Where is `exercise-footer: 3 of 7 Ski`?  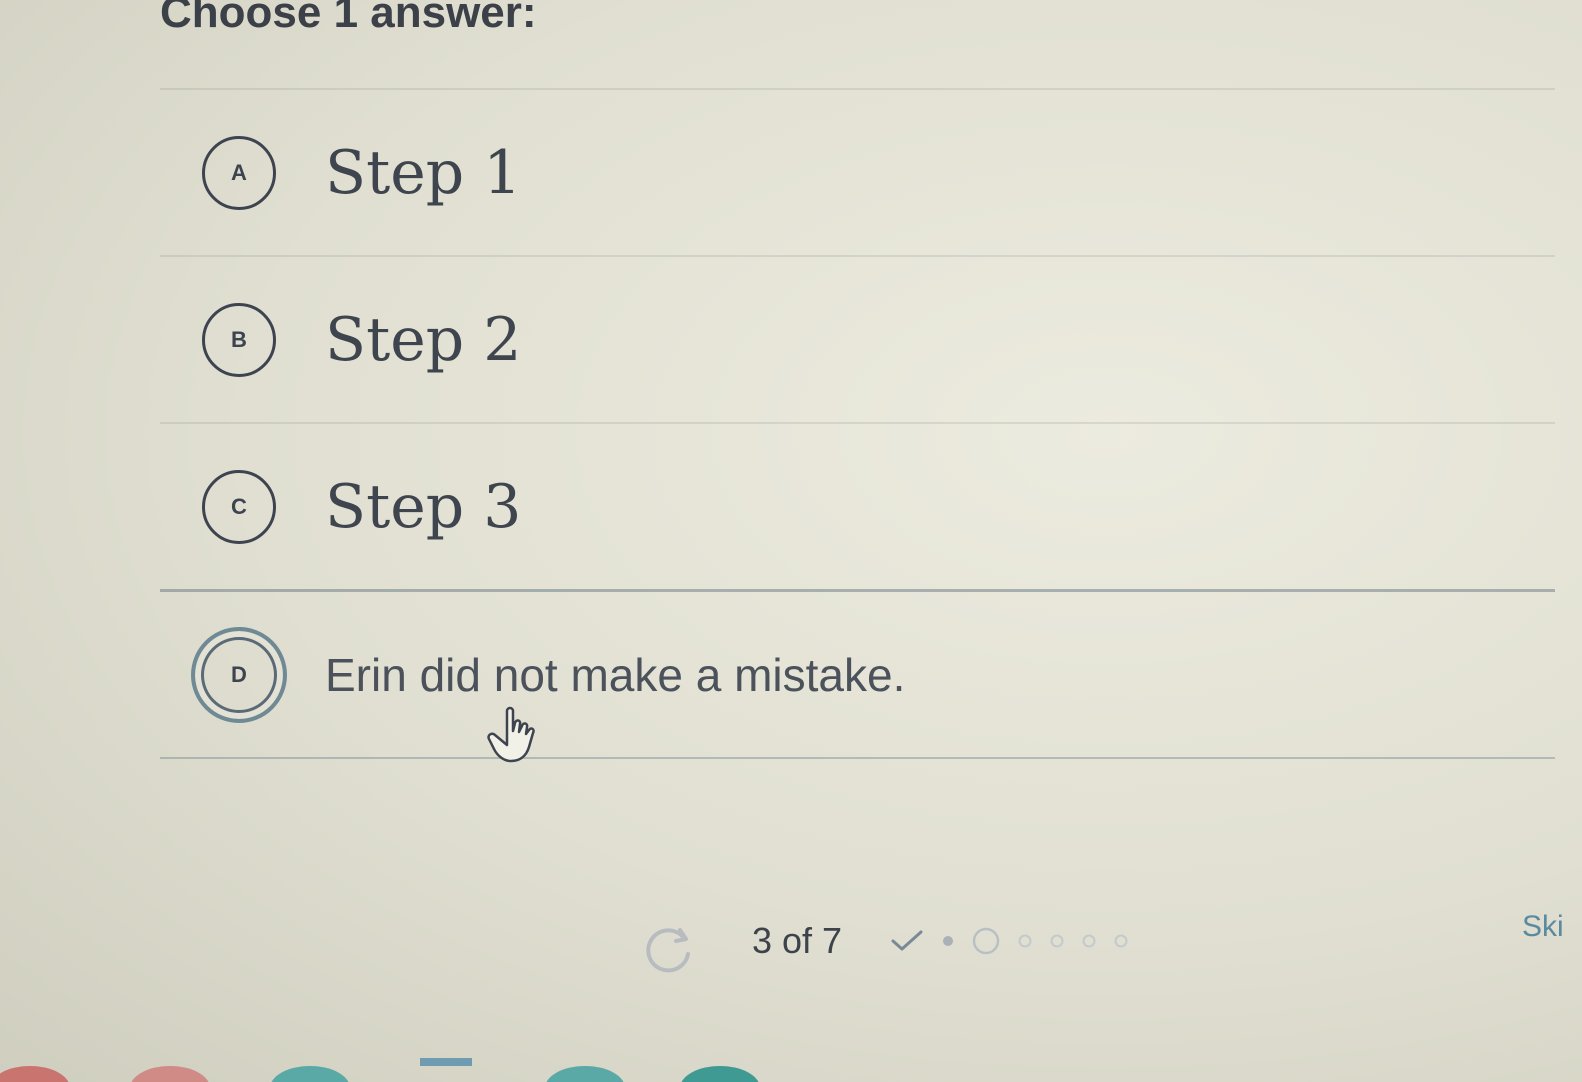 exercise-footer: 3 of 7 Ski is located at coordinates (791, 945).